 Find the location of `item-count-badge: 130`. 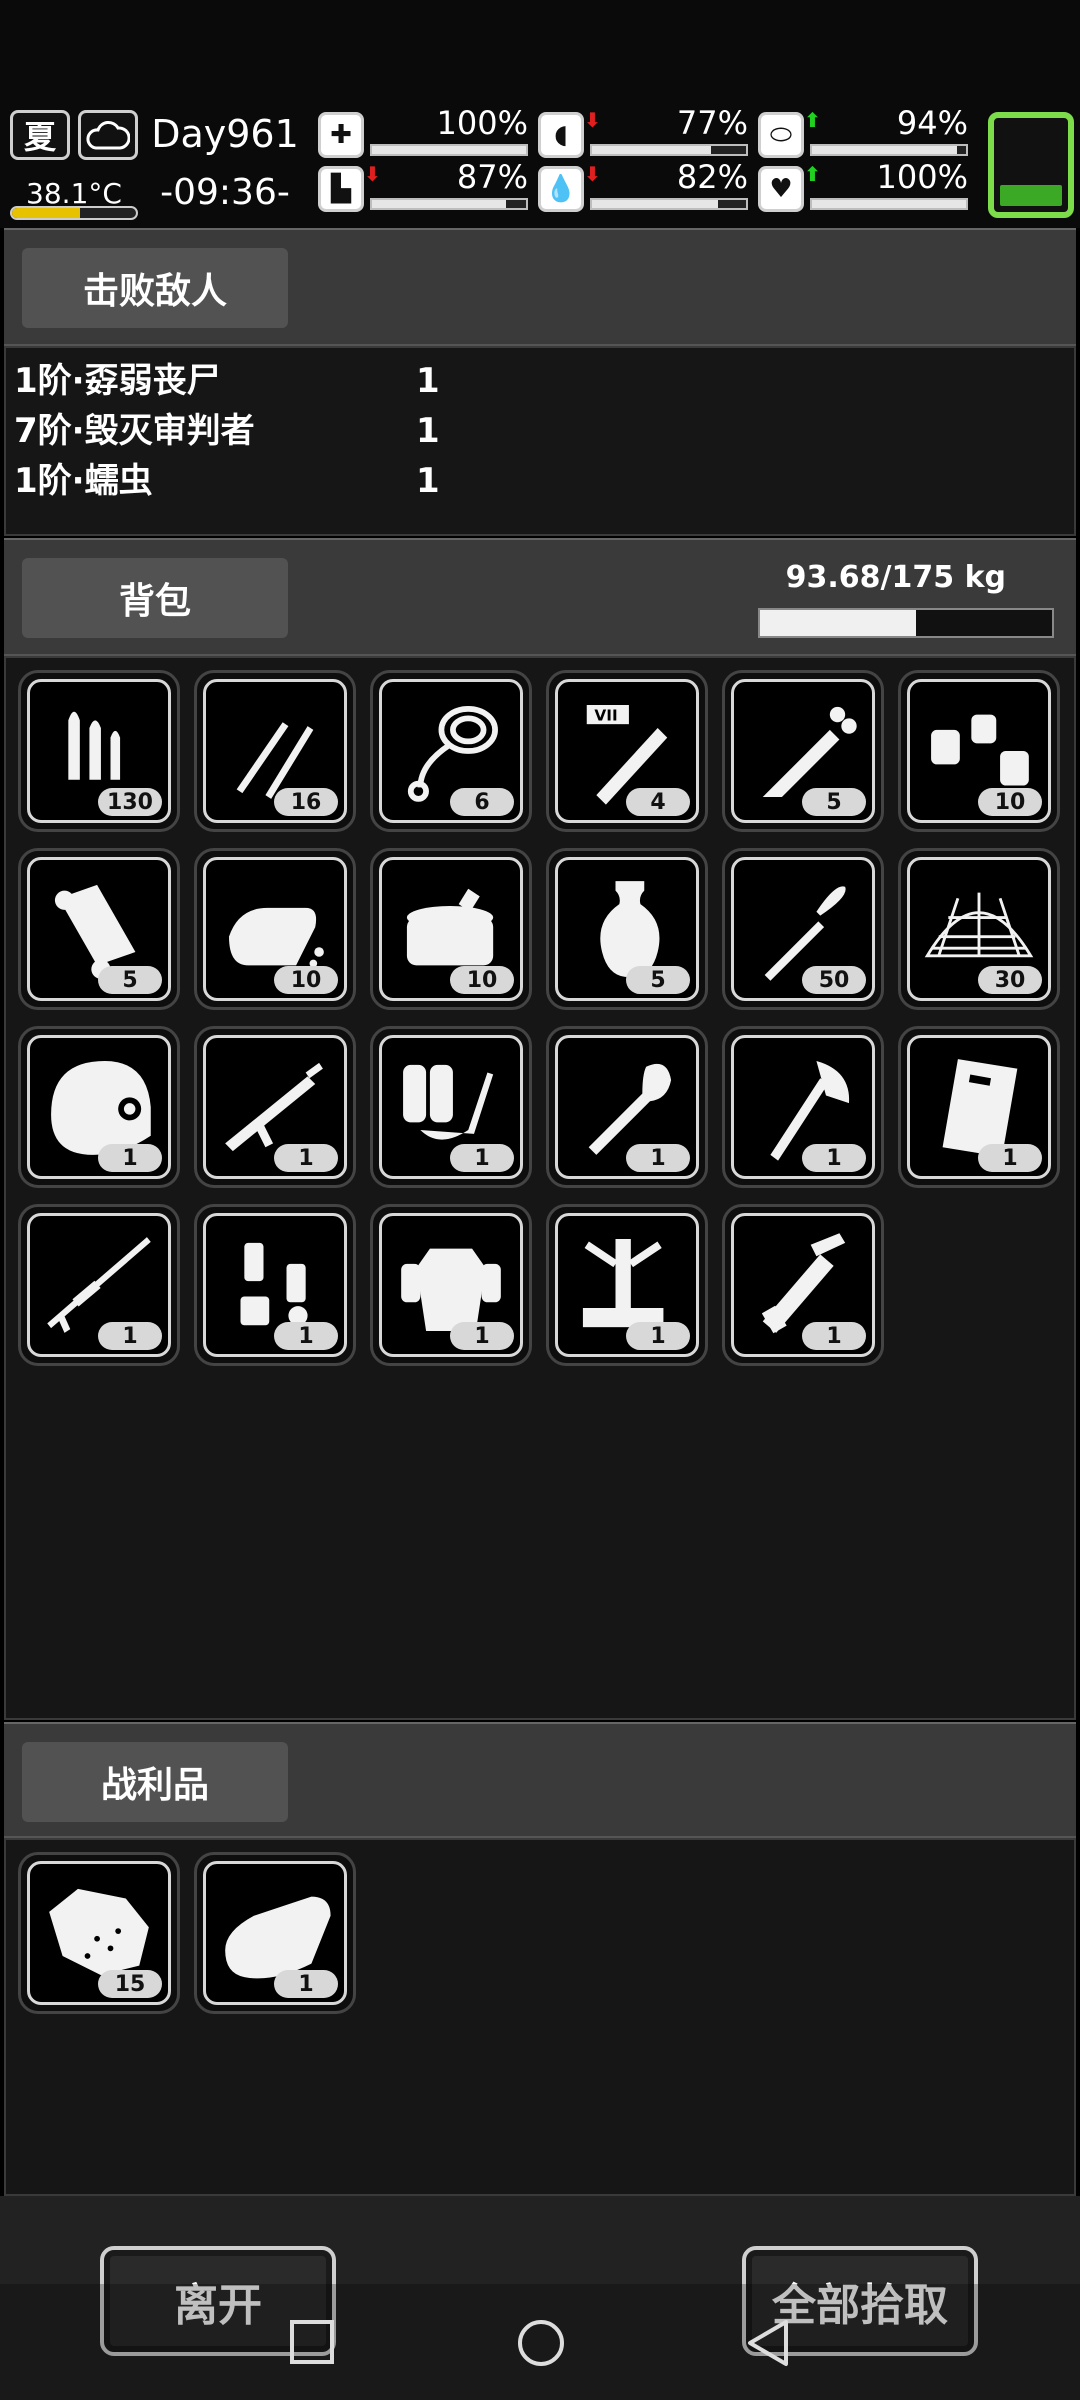

item-count-badge: 130 is located at coordinates (130, 802).